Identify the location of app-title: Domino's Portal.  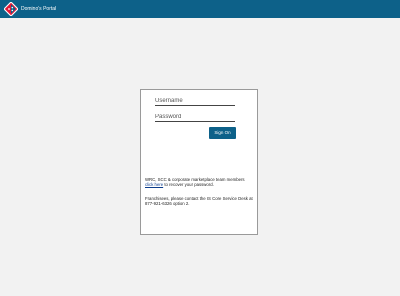
(39, 9).